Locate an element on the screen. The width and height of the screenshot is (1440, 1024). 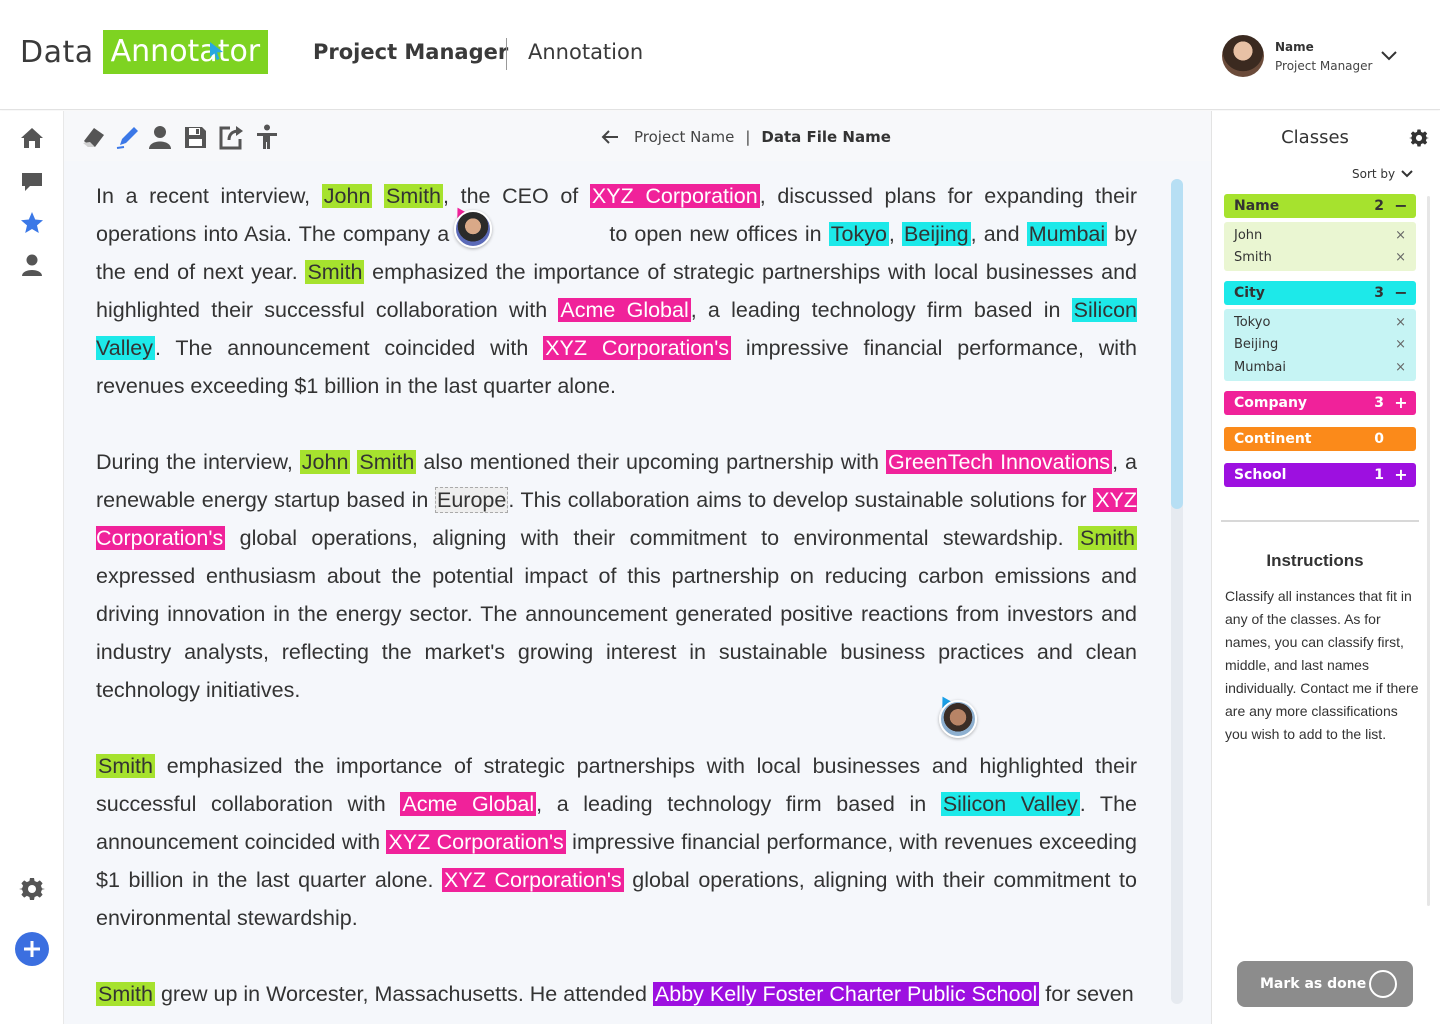
class-label: Name is located at coordinates (1257, 206).